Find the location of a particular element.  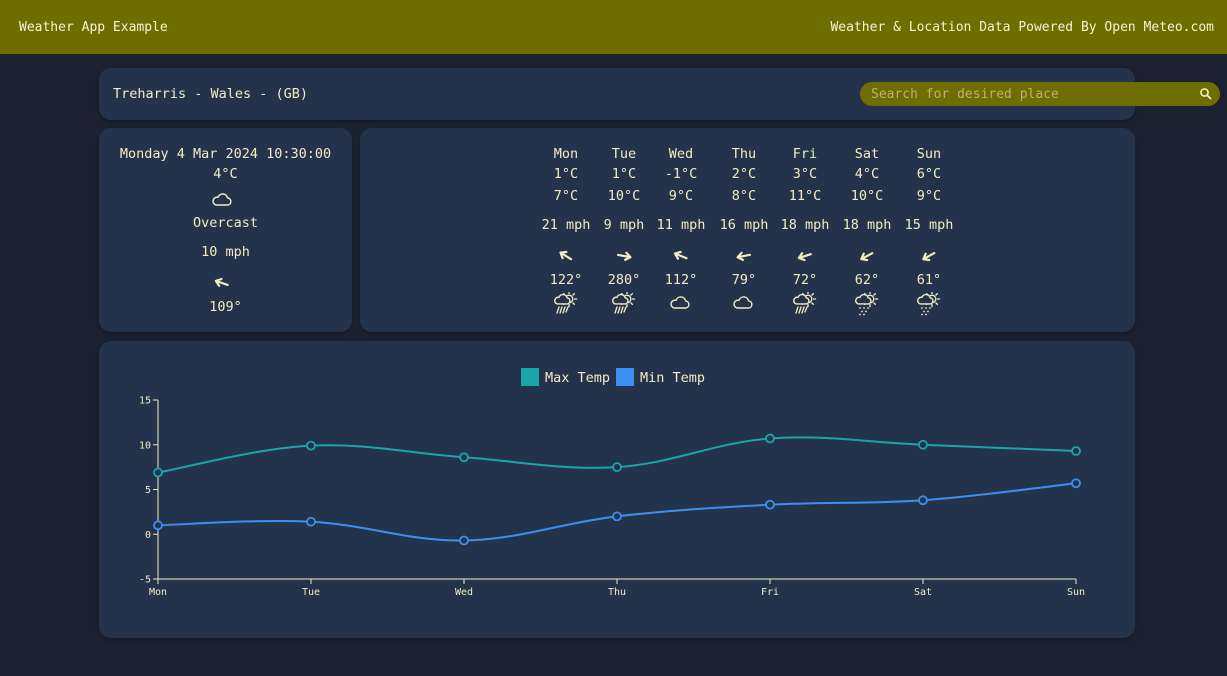

forecast-min-temp: -1°C is located at coordinates (681, 174).